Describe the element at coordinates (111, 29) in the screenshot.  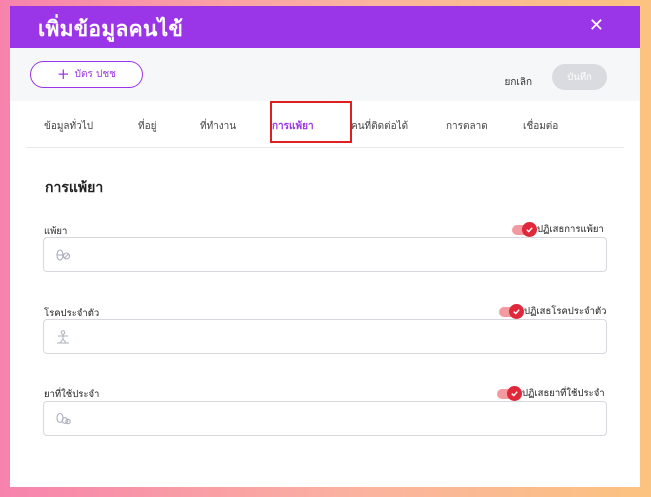
I see `dialog-title: เพิ่มข้อมูลคนไข้` at that location.